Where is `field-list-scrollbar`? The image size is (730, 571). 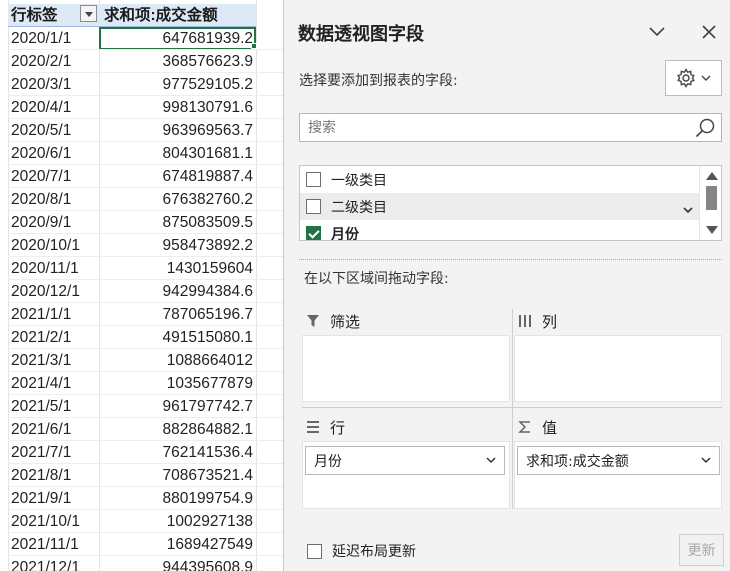
field-list-scrollbar is located at coordinates (710, 203).